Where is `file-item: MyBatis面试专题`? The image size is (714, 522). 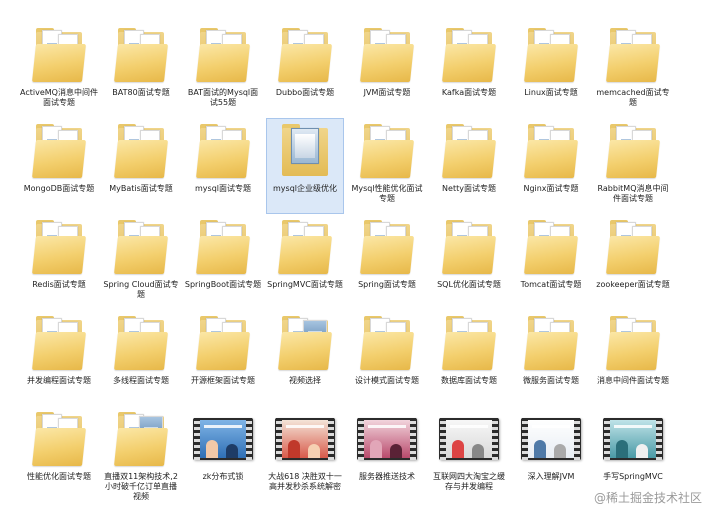 file-item: MyBatis面试专题 is located at coordinates (141, 166).